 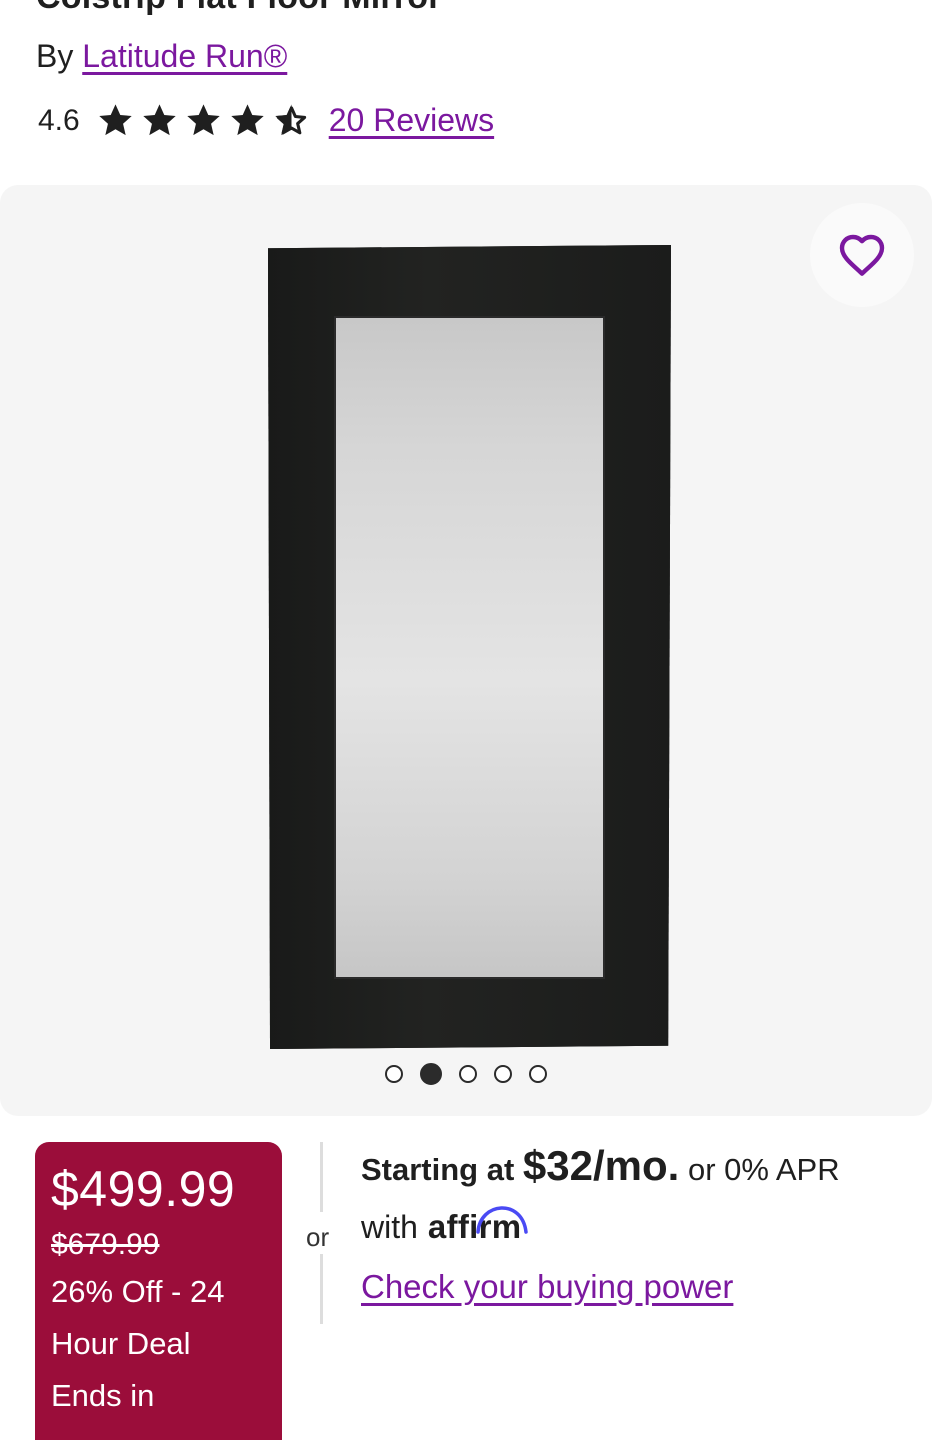 What do you see at coordinates (239, 8) in the screenshot?
I see `product-title: Colstrip Flat Floor Mirror` at bounding box center [239, 8].